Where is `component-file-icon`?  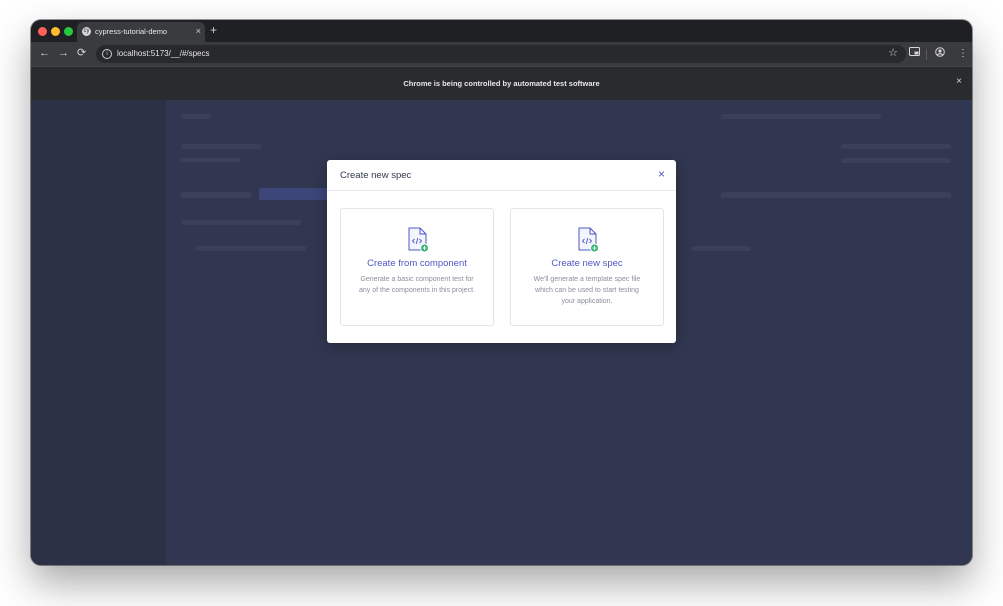 component-file-icon is located at coordinates (418, 240).